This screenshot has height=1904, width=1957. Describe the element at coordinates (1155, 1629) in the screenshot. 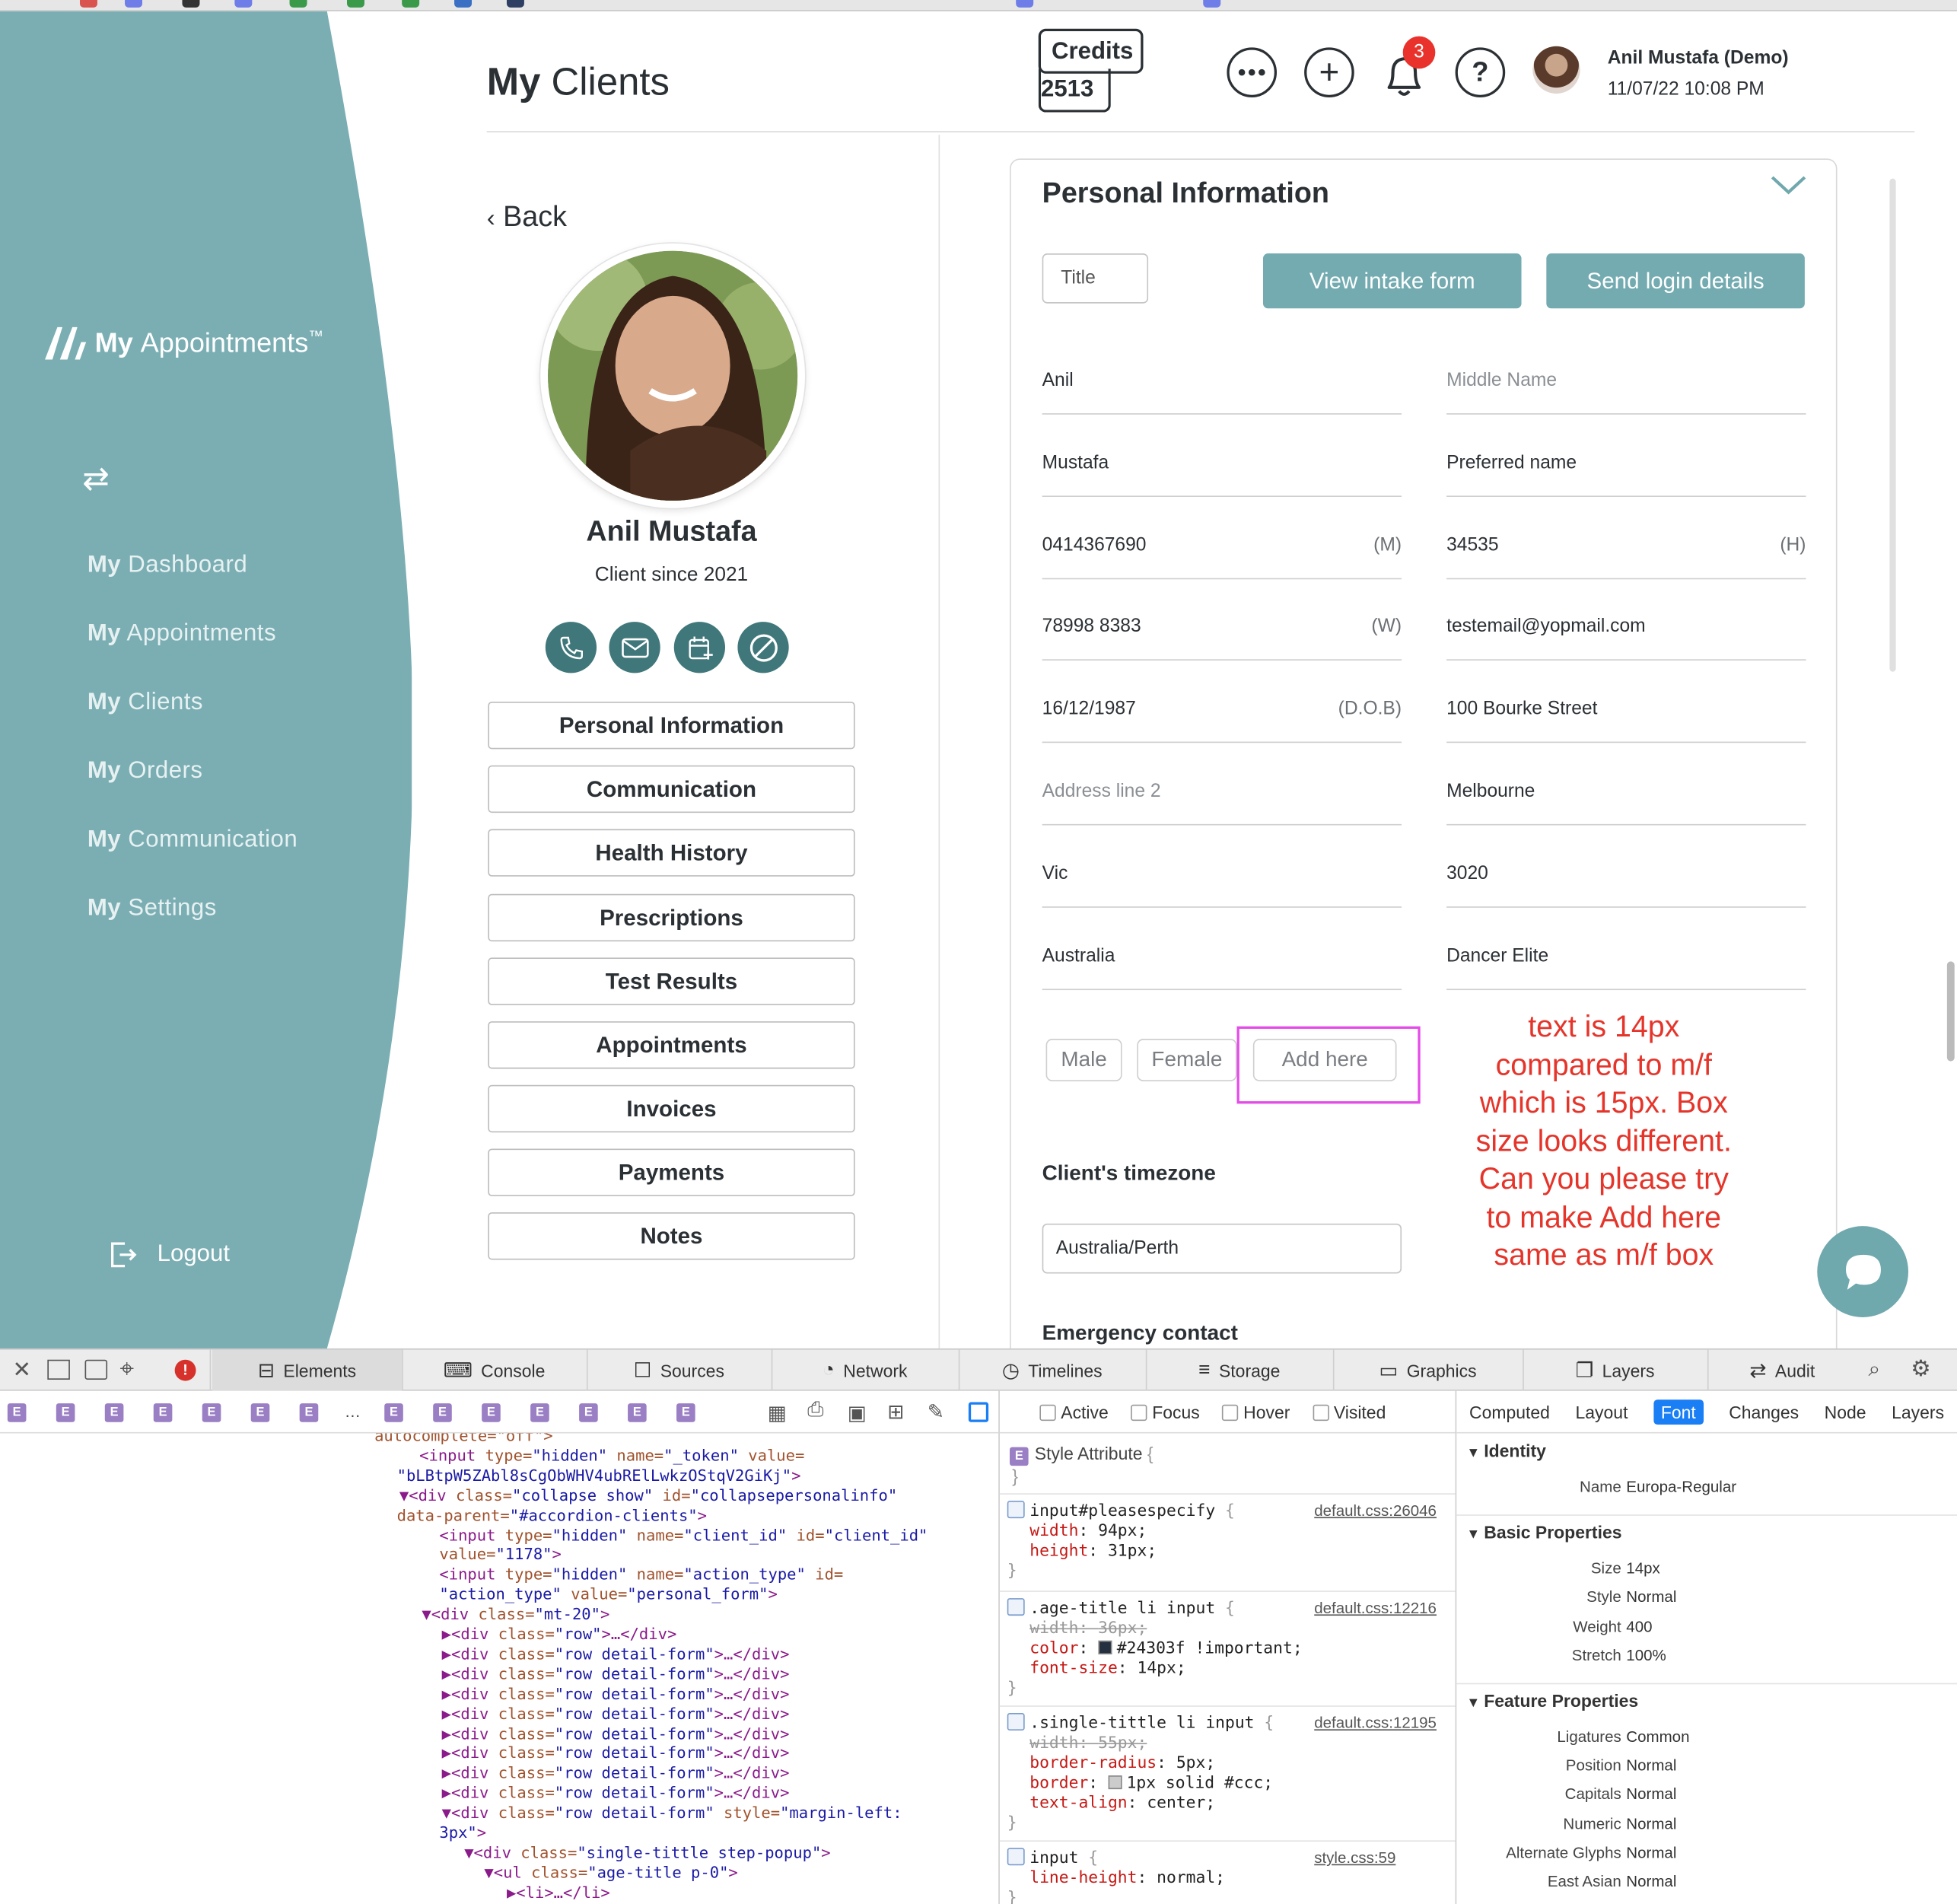

I see `css-property: width: 36px;` at that location.